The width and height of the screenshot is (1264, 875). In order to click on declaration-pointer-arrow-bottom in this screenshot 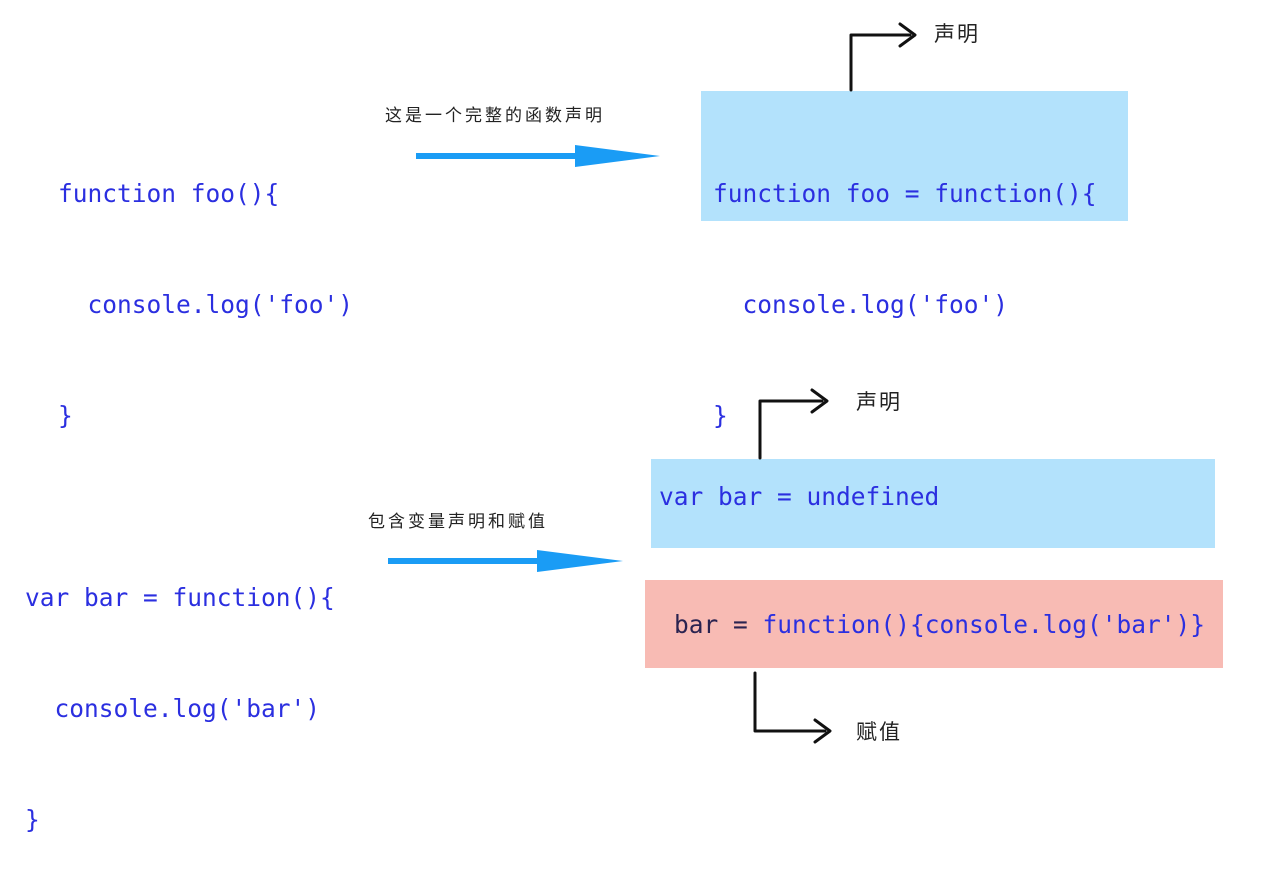, I will do `click(793, 424)`.